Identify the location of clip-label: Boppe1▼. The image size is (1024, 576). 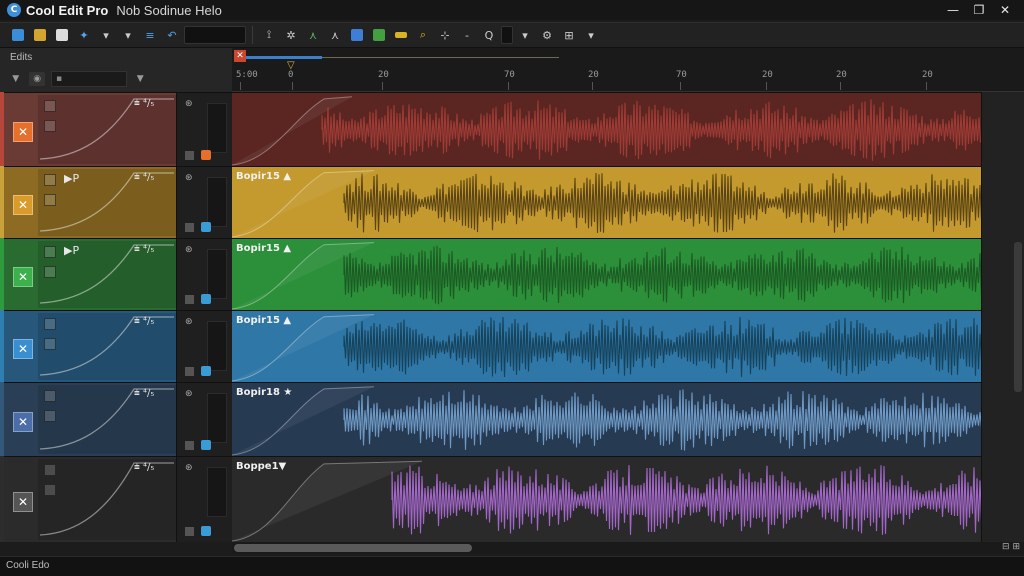
(261, 466).